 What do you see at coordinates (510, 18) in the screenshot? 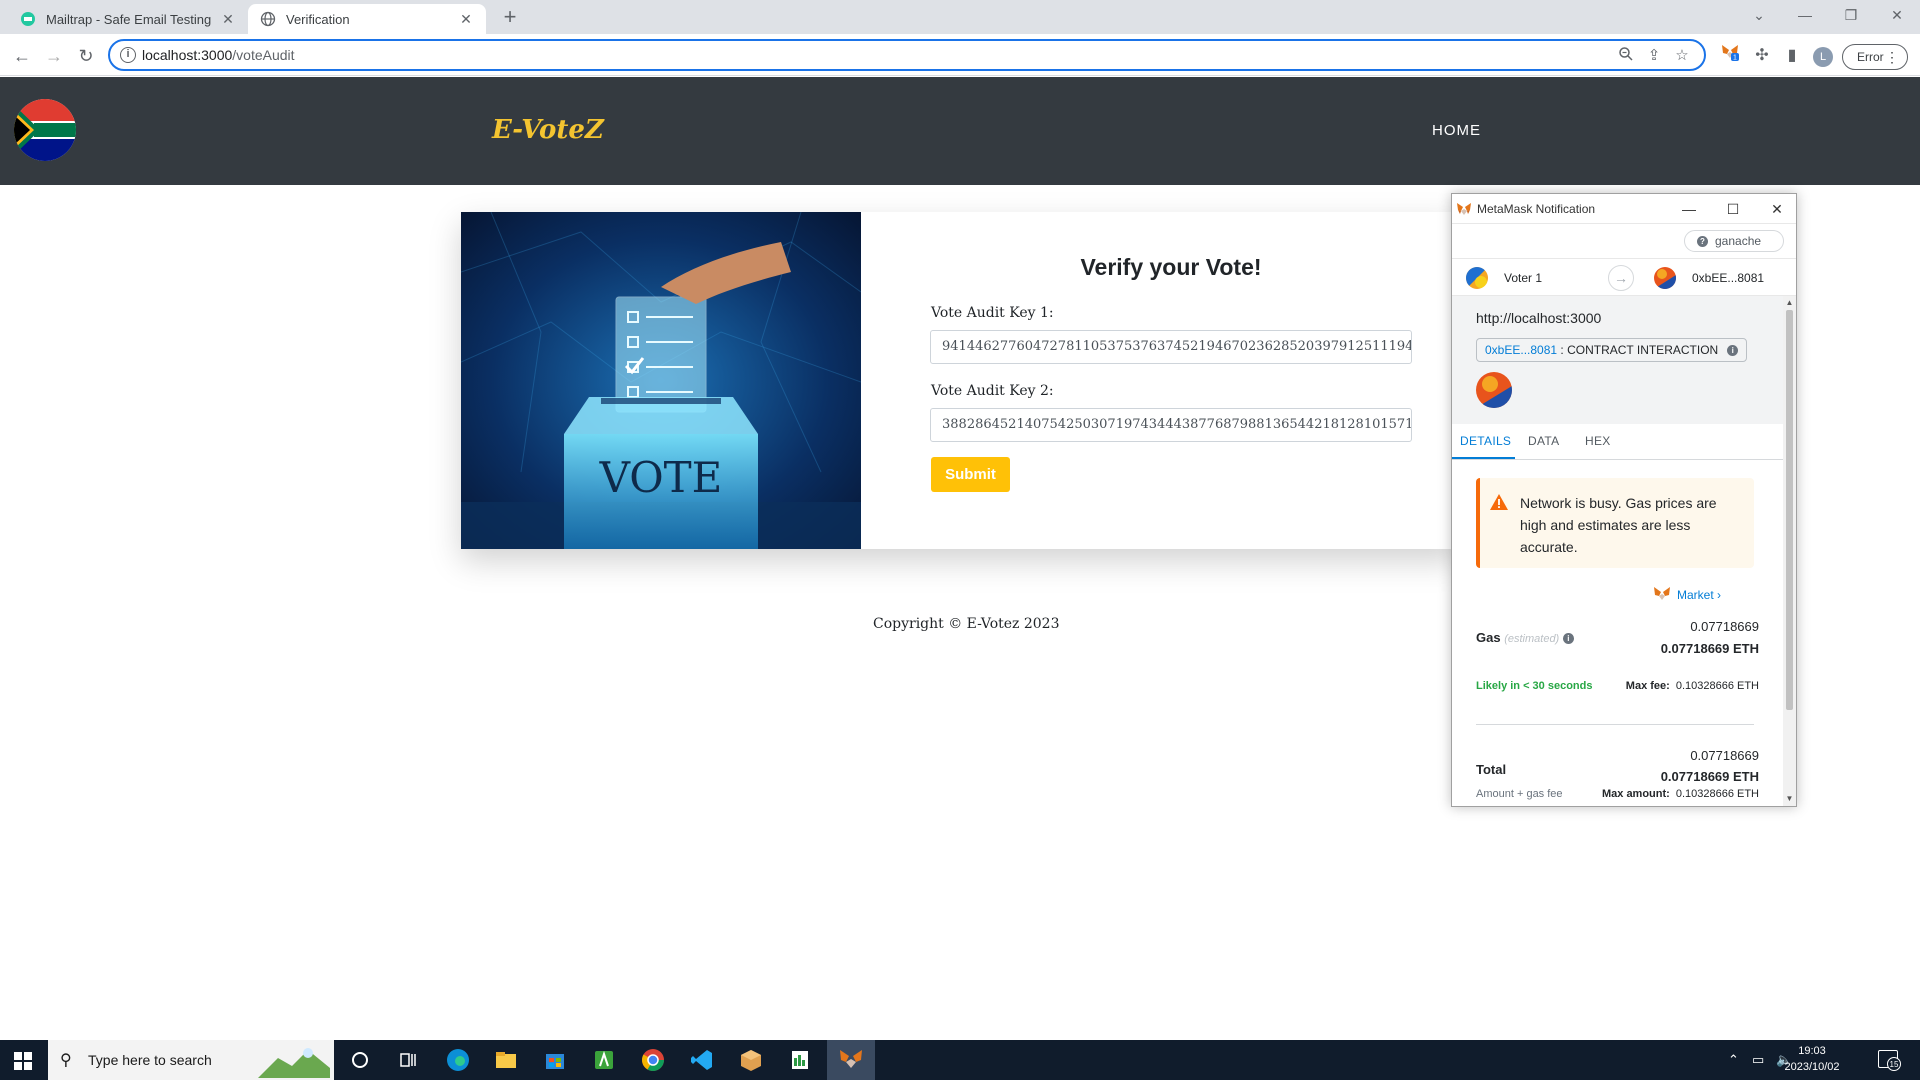
I see `new-tab-button: +` at bounding box center [510, 18].